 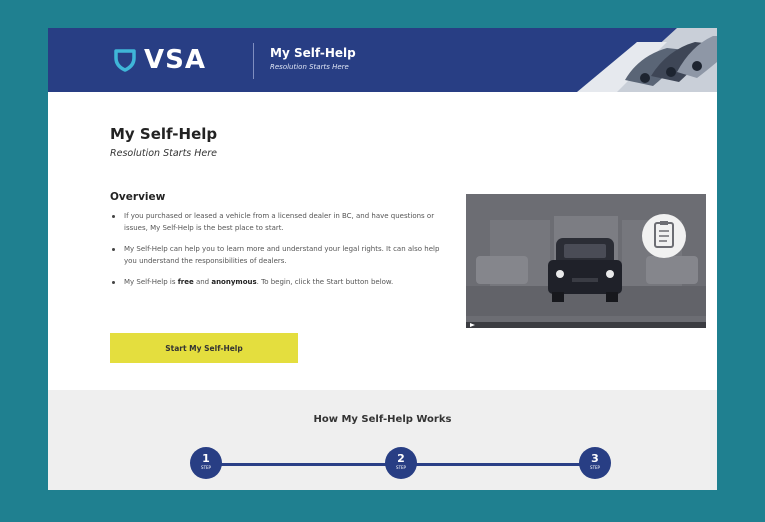 What do you see at coordinates (309, 67) in the screenshot?
I see `header-subtitle: Resolution Starts Here` at bounding box center [309, 67].